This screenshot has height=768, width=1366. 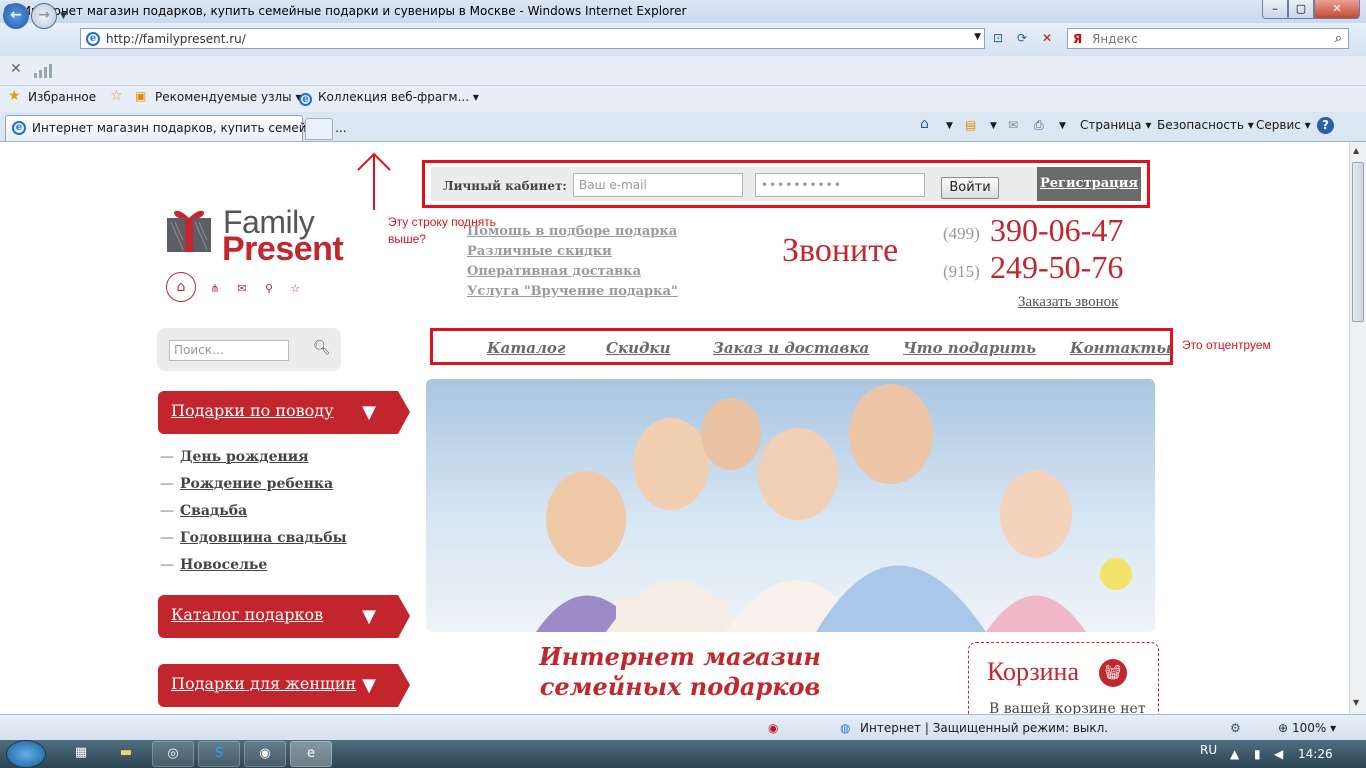 What do you see at coordinates (984, 728) in the screenshot?
I see `zone-status: Интернет | Защищенный режим: выкл.` at bounding box center [984, 728].